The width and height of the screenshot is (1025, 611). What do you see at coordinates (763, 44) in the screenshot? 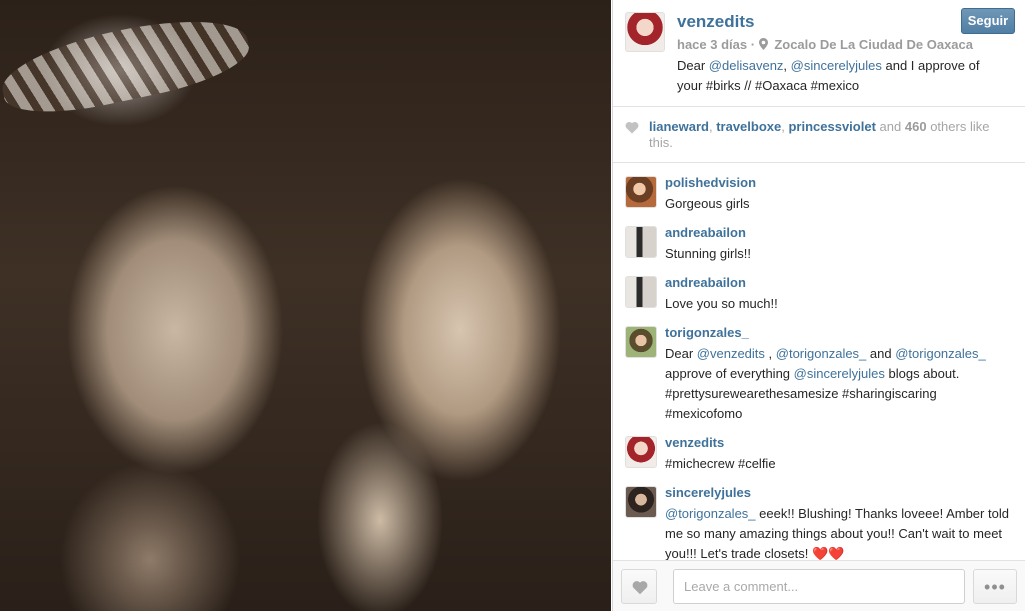
I see `location-pin-icon` at bounding box center [763, 44].